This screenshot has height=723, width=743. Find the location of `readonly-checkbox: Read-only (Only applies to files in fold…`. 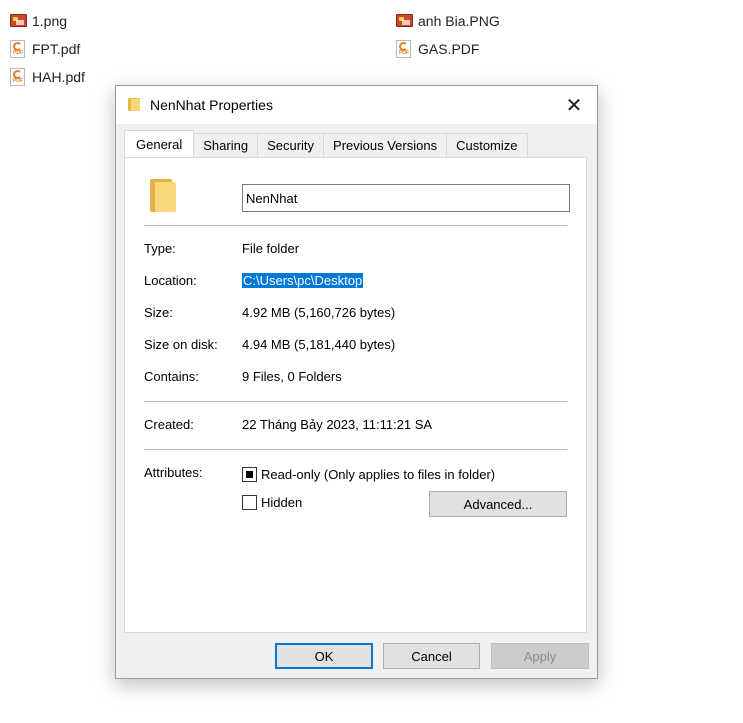

readonly-checkbox: Read-only (Only applies to files in fold… is located at coordinates (368, 474).